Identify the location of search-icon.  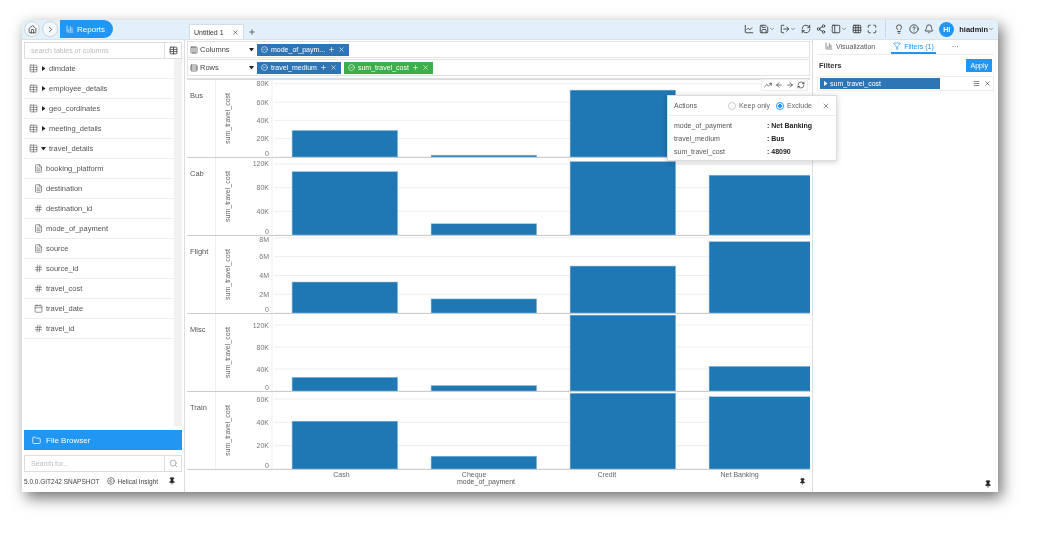
(173, 463).